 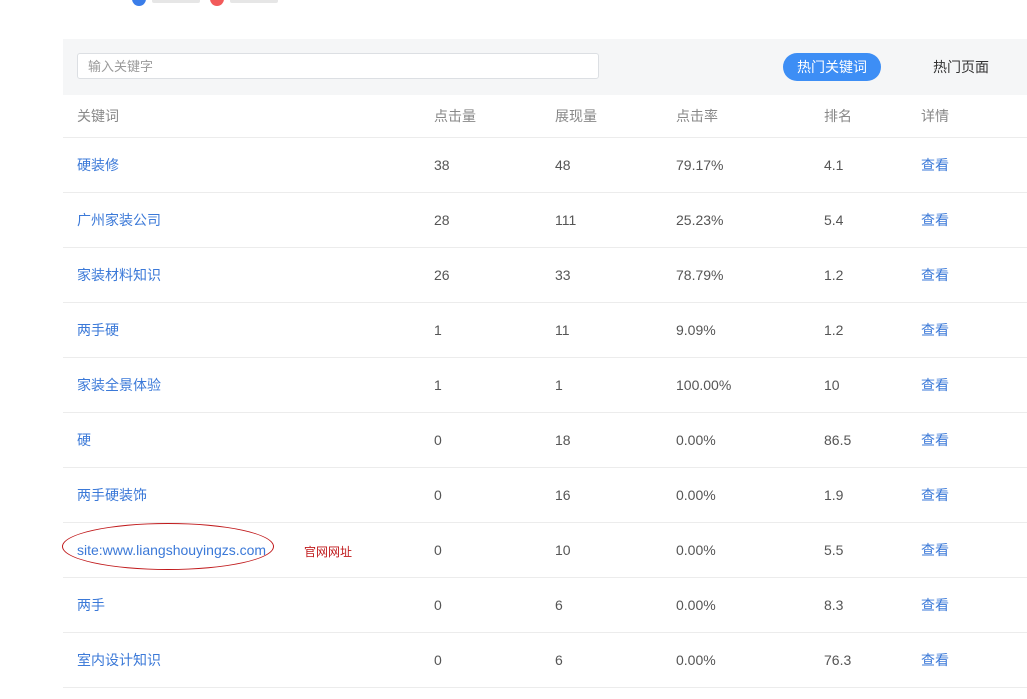 I want to click on hot-keywords-tab: 热门关键词, so click(x=832, y=67).